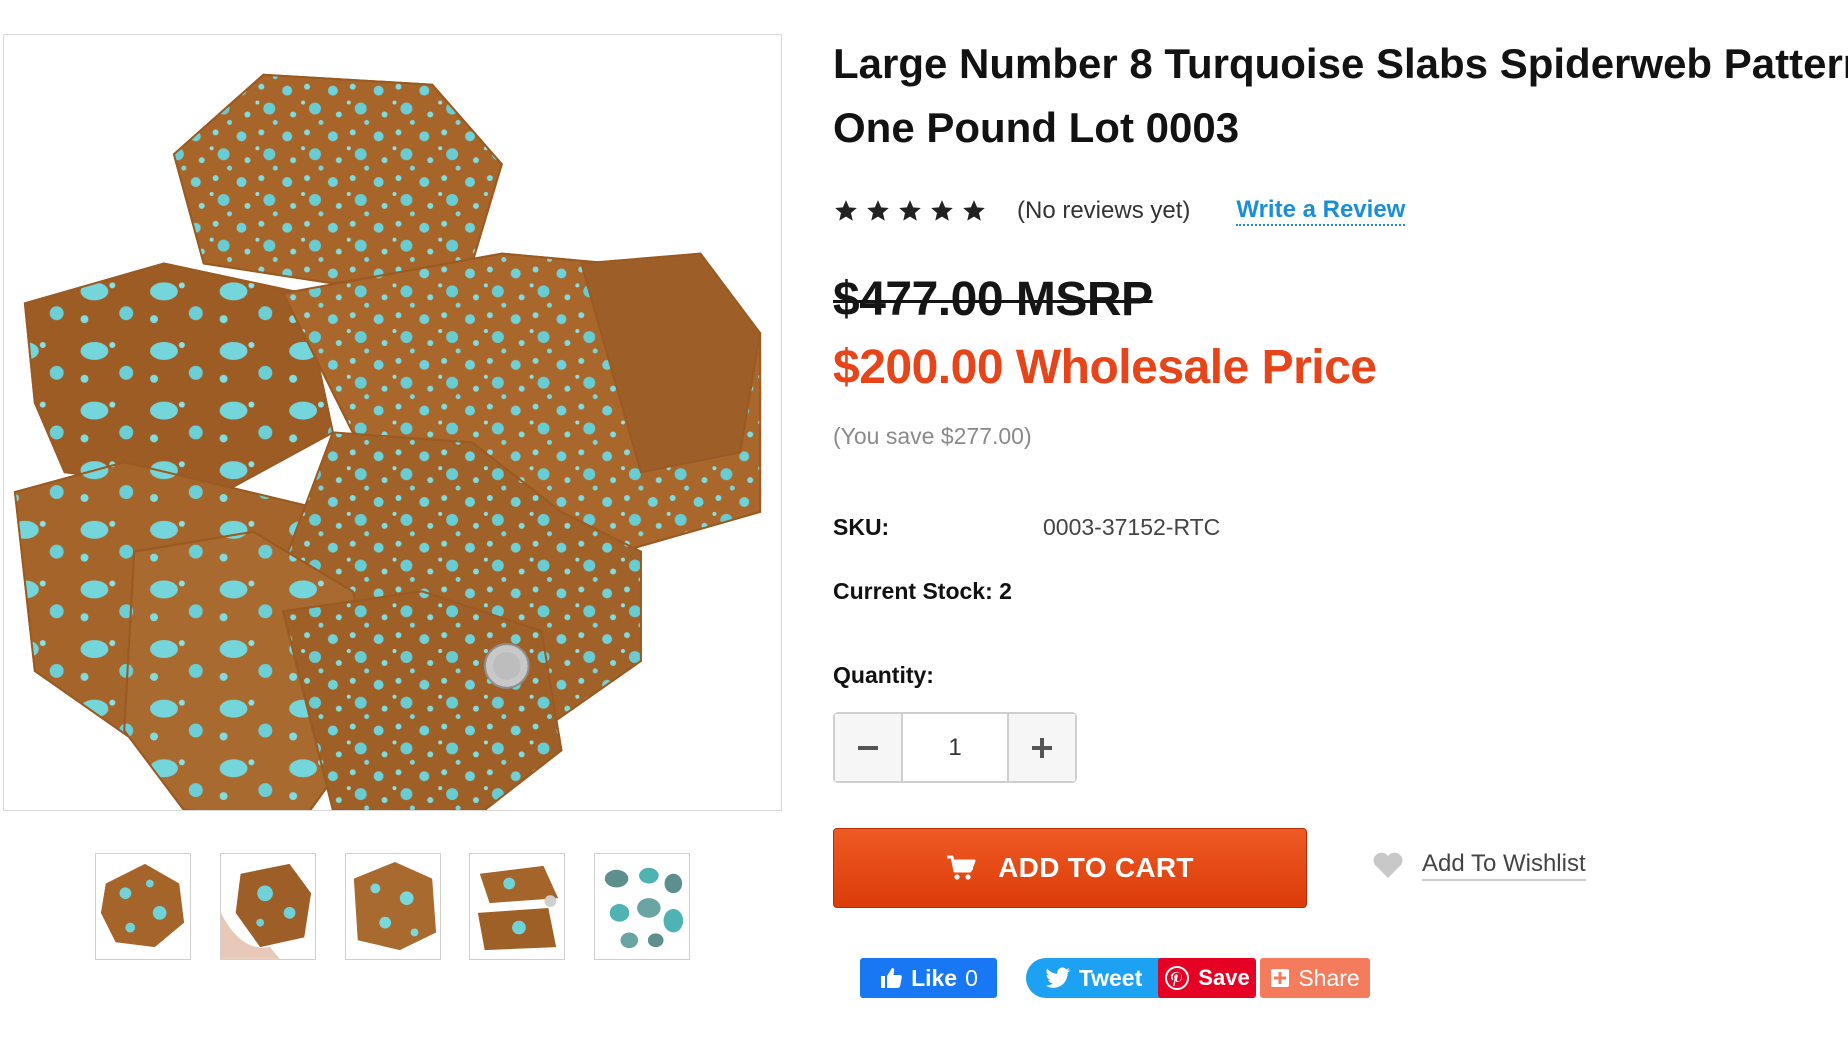  I want to click on tweet-button: Tweet, so click(1093, 978).